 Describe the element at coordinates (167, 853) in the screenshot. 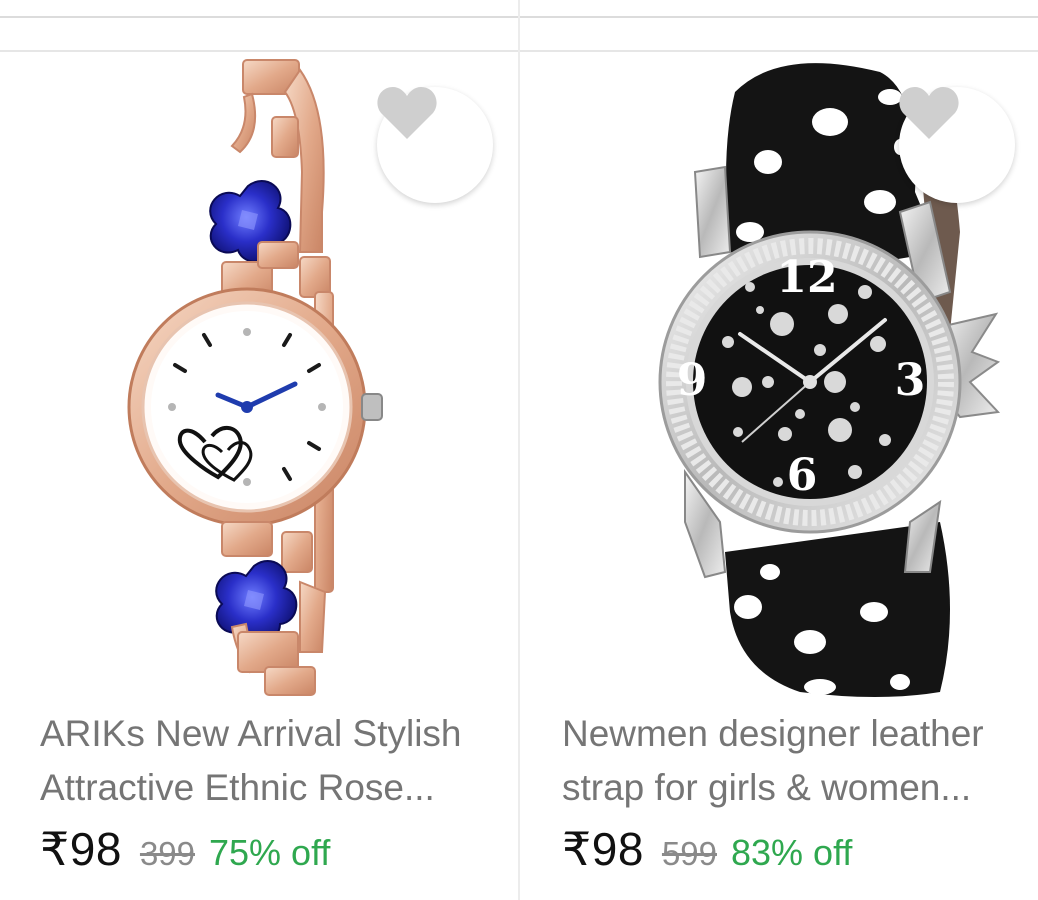

I see `original-price: 399` at that location.